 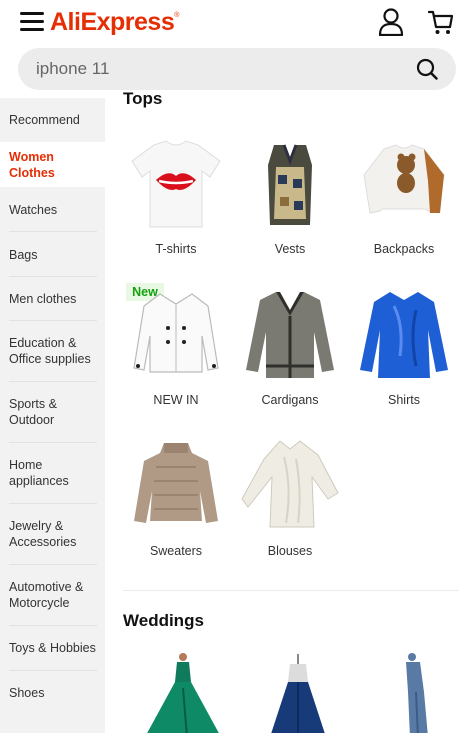 I want to click on vest-image, so click(x=290, y=184).